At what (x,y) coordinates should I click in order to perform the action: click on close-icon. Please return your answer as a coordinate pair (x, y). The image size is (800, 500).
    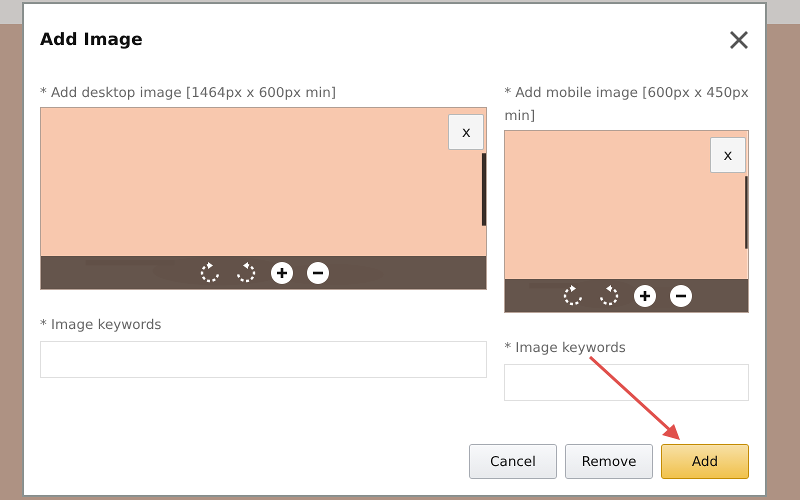
    Looking at the image, I should click on (739, 40).